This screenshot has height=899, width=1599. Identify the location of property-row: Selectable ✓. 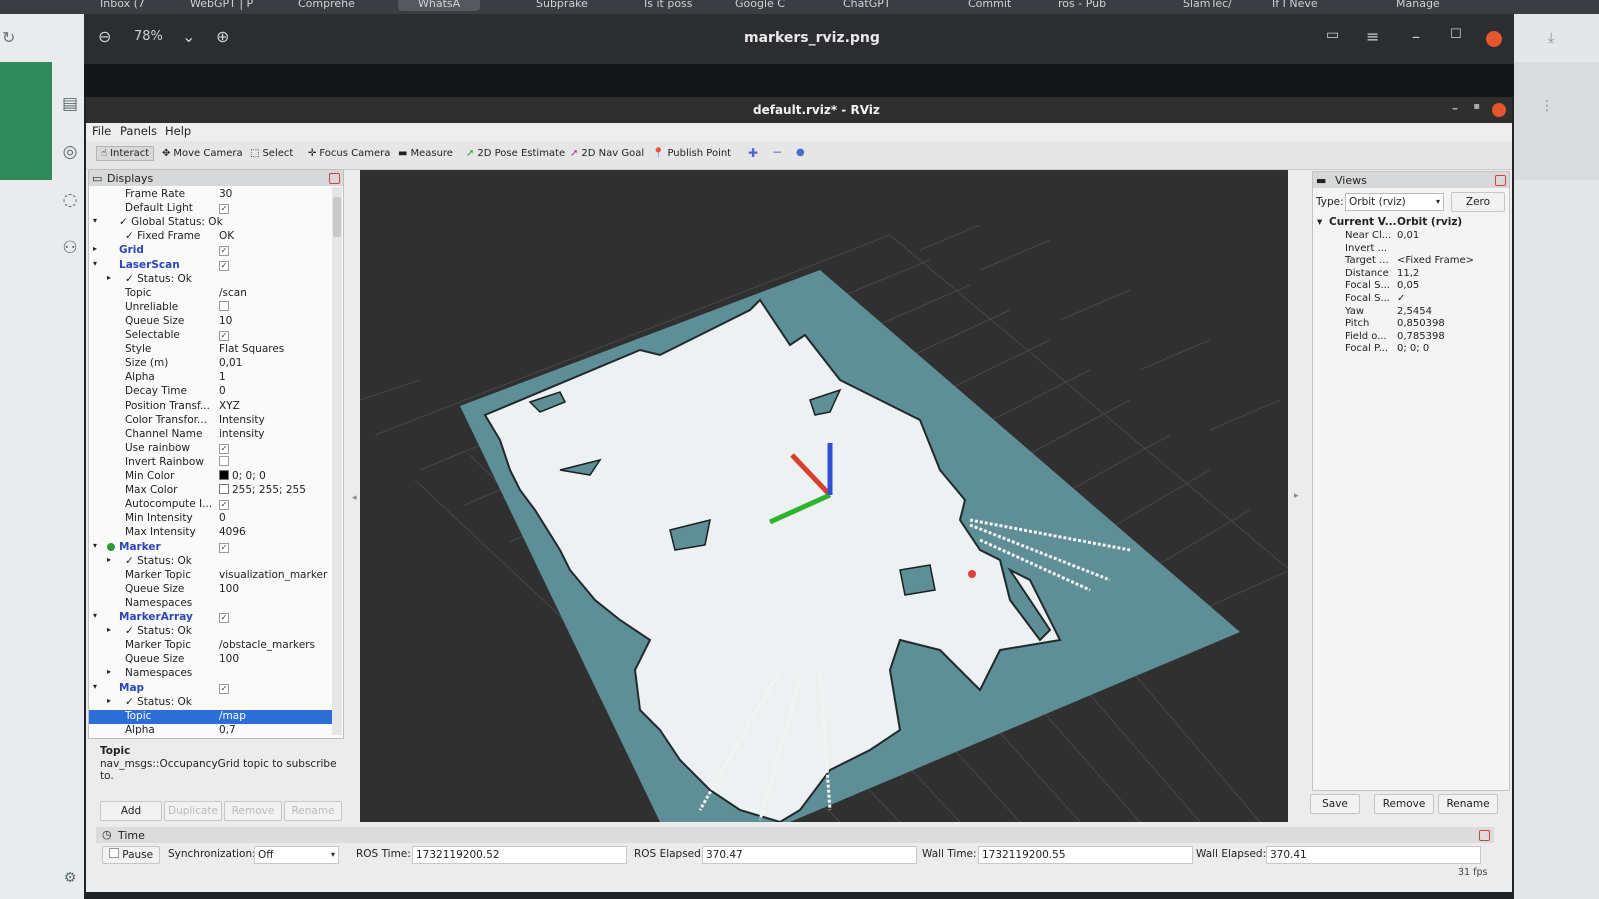
(214, 336).